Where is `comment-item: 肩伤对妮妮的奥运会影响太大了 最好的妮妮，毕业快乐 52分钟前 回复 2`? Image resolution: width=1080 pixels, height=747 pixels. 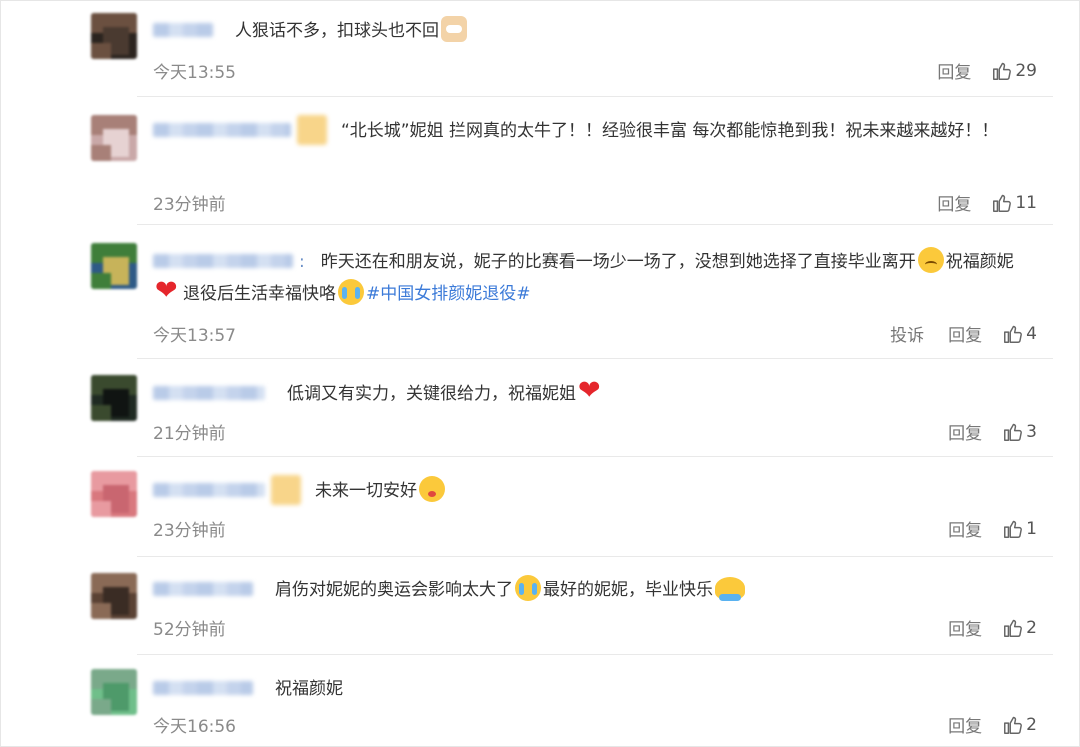
comment-item: 肩伤对妮妮的奥运会影响太大了 最好的妮妮，毕业快乐 52分钟前 回复 2 is located at coordinates (540, 606).